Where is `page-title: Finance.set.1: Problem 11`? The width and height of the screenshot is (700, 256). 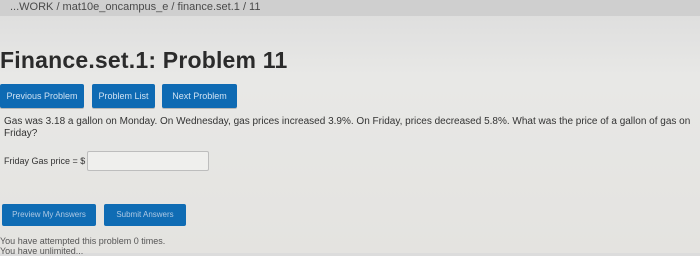 page-title: Finance.set.1: Problem 11 is located at coordinates (144, 60).